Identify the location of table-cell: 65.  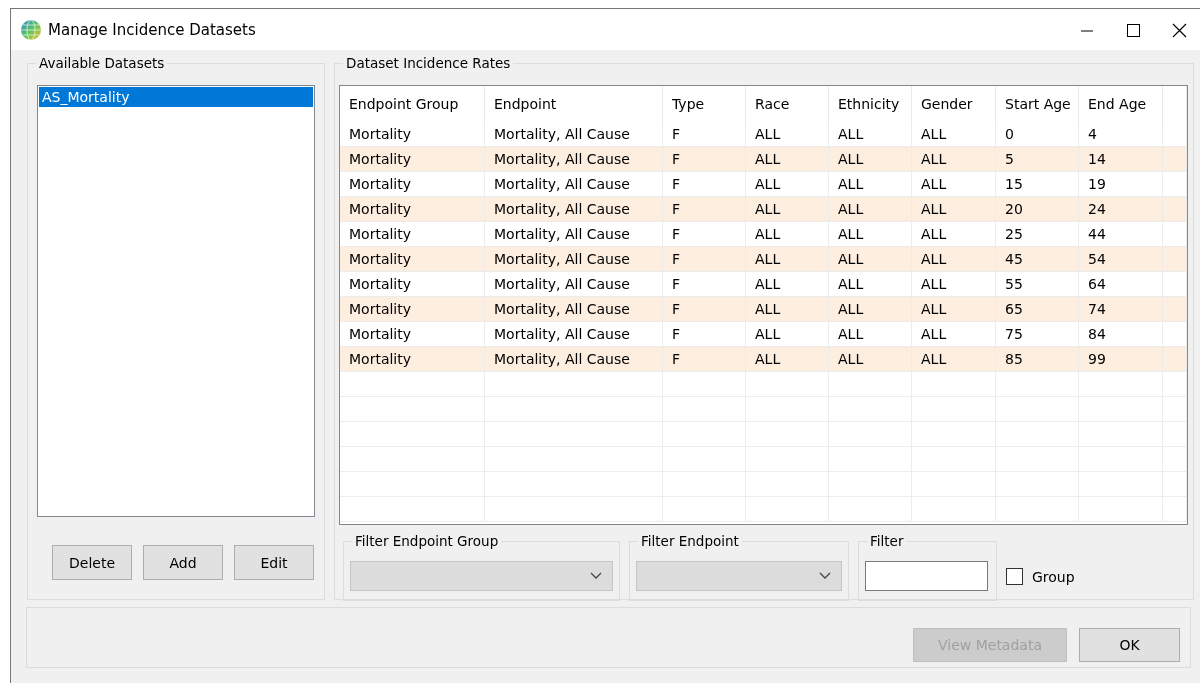
(1037, 309).